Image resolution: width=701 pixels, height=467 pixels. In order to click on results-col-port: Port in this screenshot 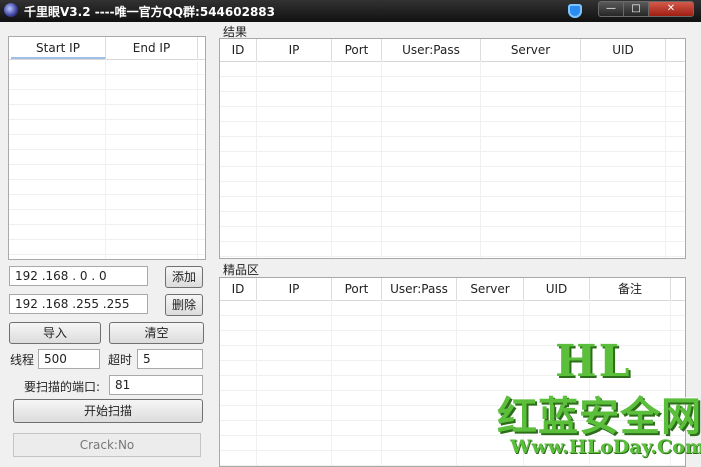, I will do `click(357, 50)`.